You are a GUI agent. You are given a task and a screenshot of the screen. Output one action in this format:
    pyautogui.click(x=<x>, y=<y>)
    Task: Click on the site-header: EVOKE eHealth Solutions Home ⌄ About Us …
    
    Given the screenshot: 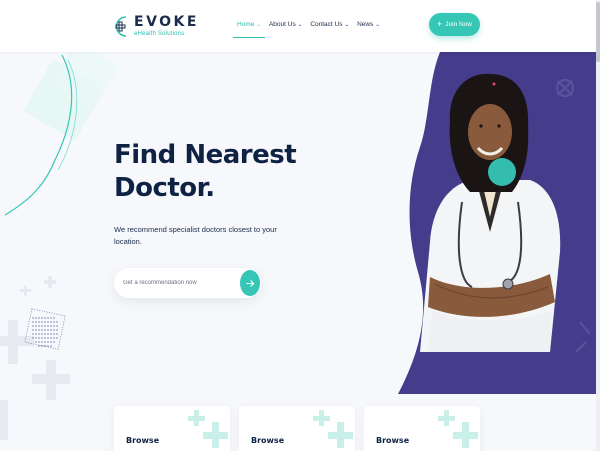 What is the action you would take?
    pyautogui.click(x=300, y=26)
    